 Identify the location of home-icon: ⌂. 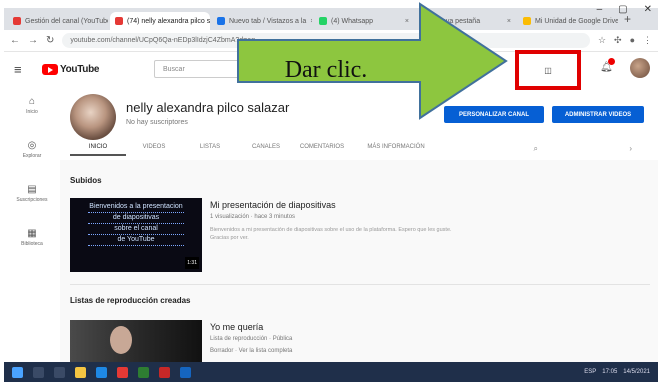
(32, 101).